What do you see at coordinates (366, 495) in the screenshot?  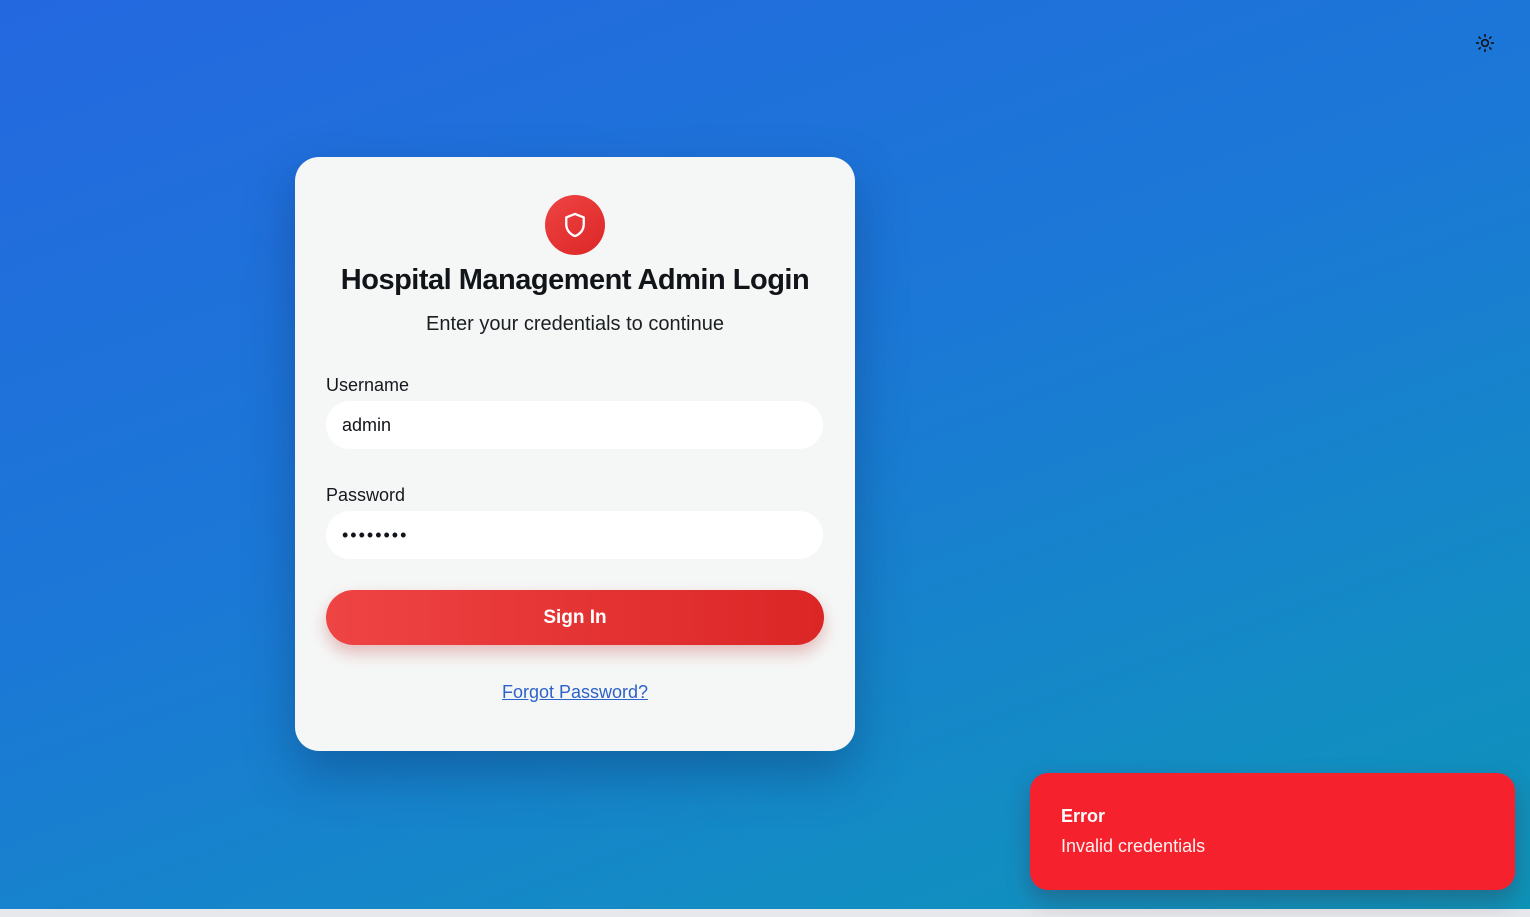 I see `password-label: Password` at bounding box center [366, 495].